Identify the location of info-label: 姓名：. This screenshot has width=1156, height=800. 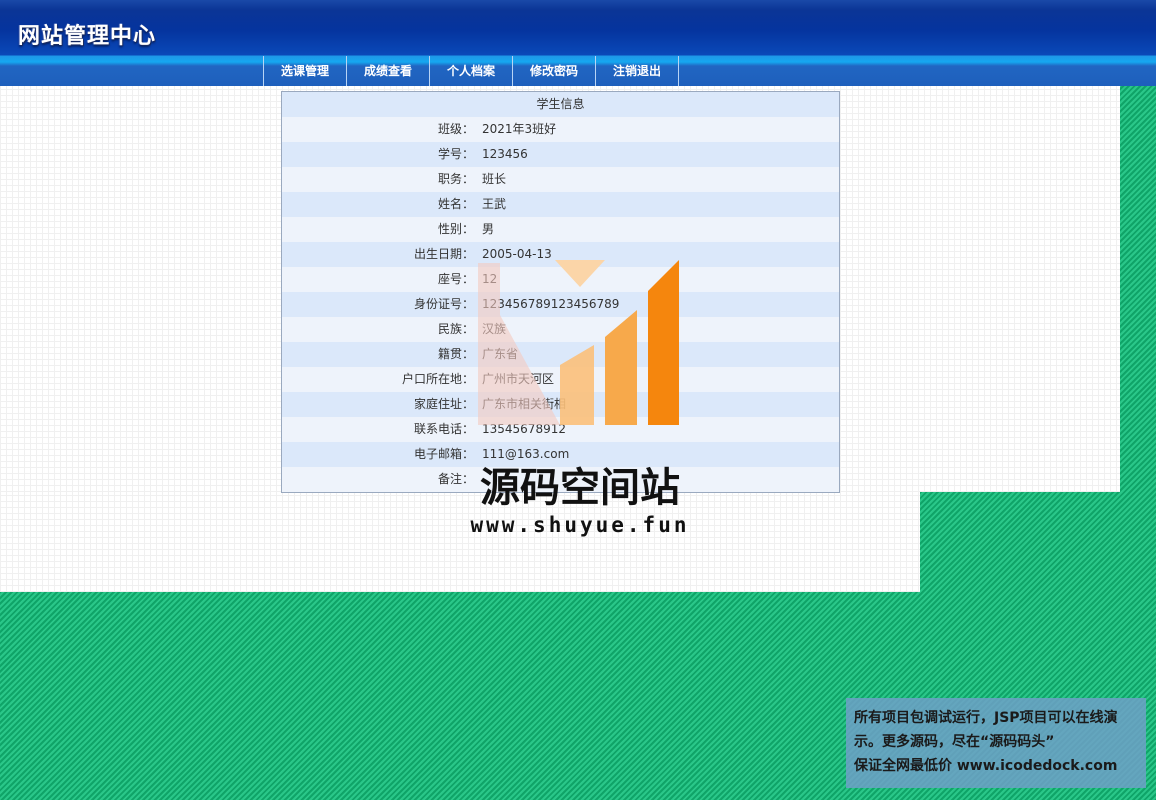
(455, 204).